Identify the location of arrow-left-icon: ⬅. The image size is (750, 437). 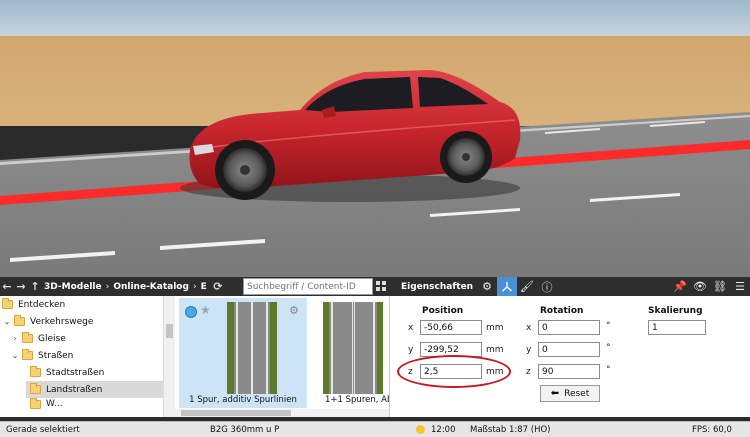
(555, 393).